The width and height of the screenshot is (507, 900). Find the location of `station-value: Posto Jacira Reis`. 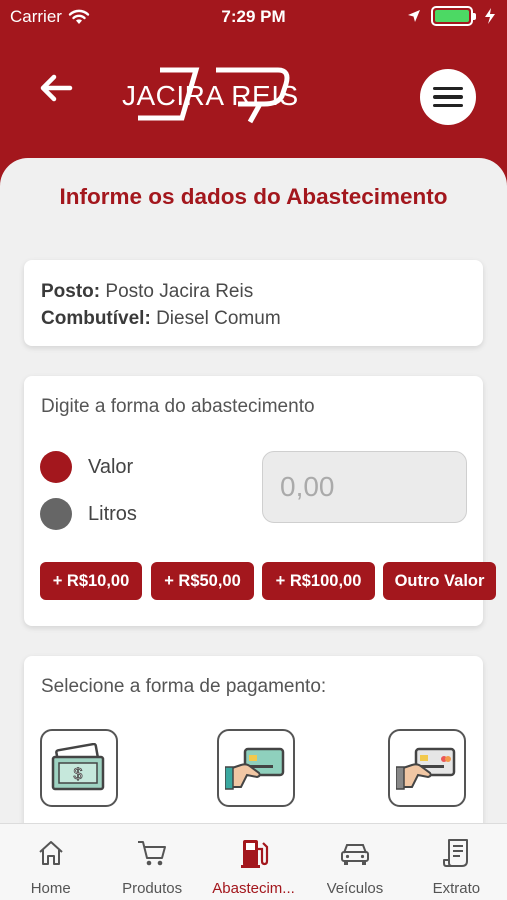

station-value: Posto Jacira Reis is located at coordinates (179, 291).